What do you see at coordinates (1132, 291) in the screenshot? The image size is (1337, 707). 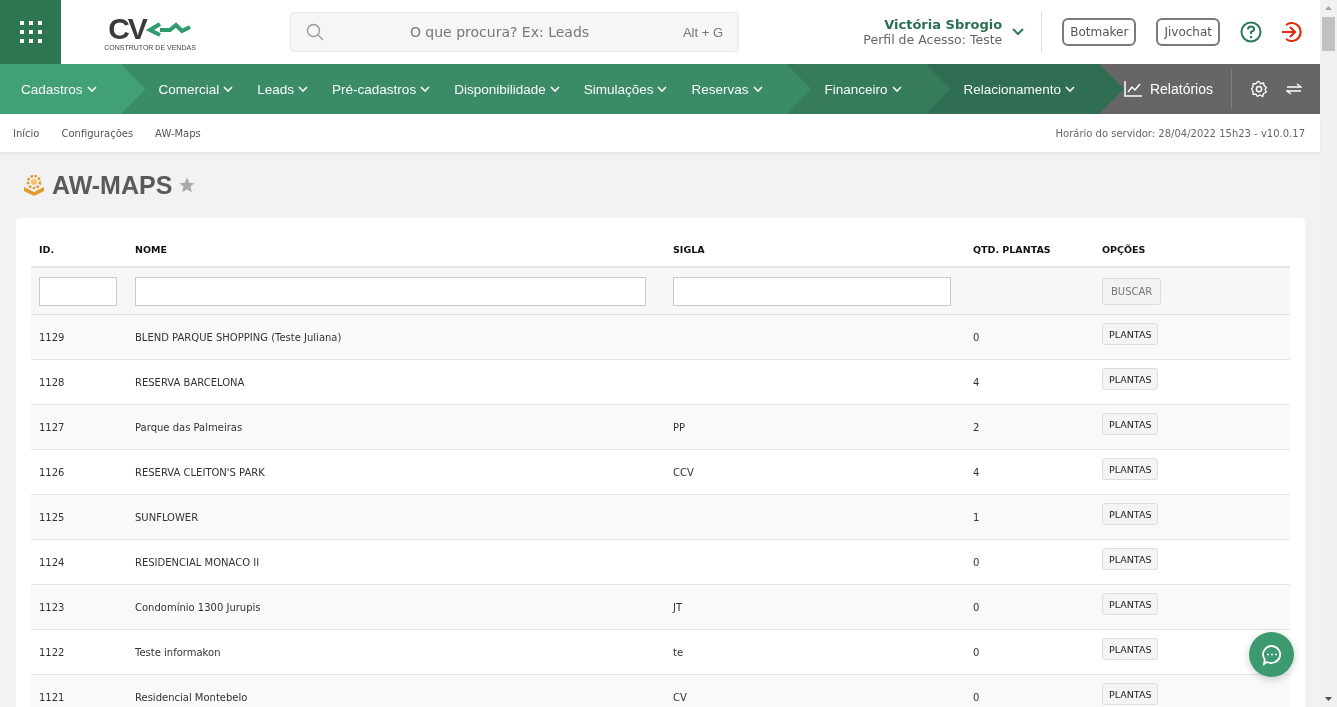 I see `search-button: BUSCAR` at bounding box center [1132, 291].